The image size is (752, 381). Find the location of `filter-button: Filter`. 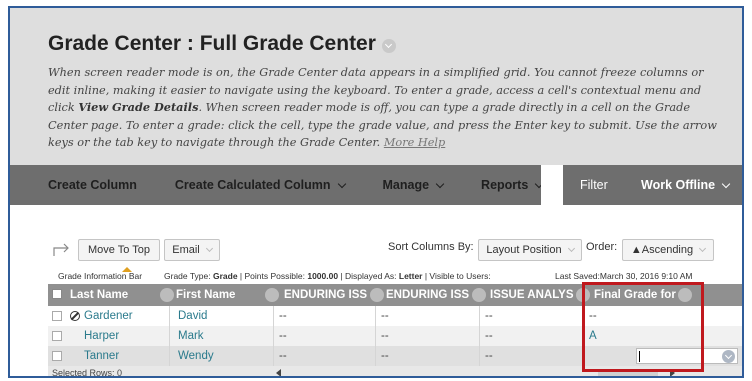

filter-button: Filter is located at coordinates (575, 185).